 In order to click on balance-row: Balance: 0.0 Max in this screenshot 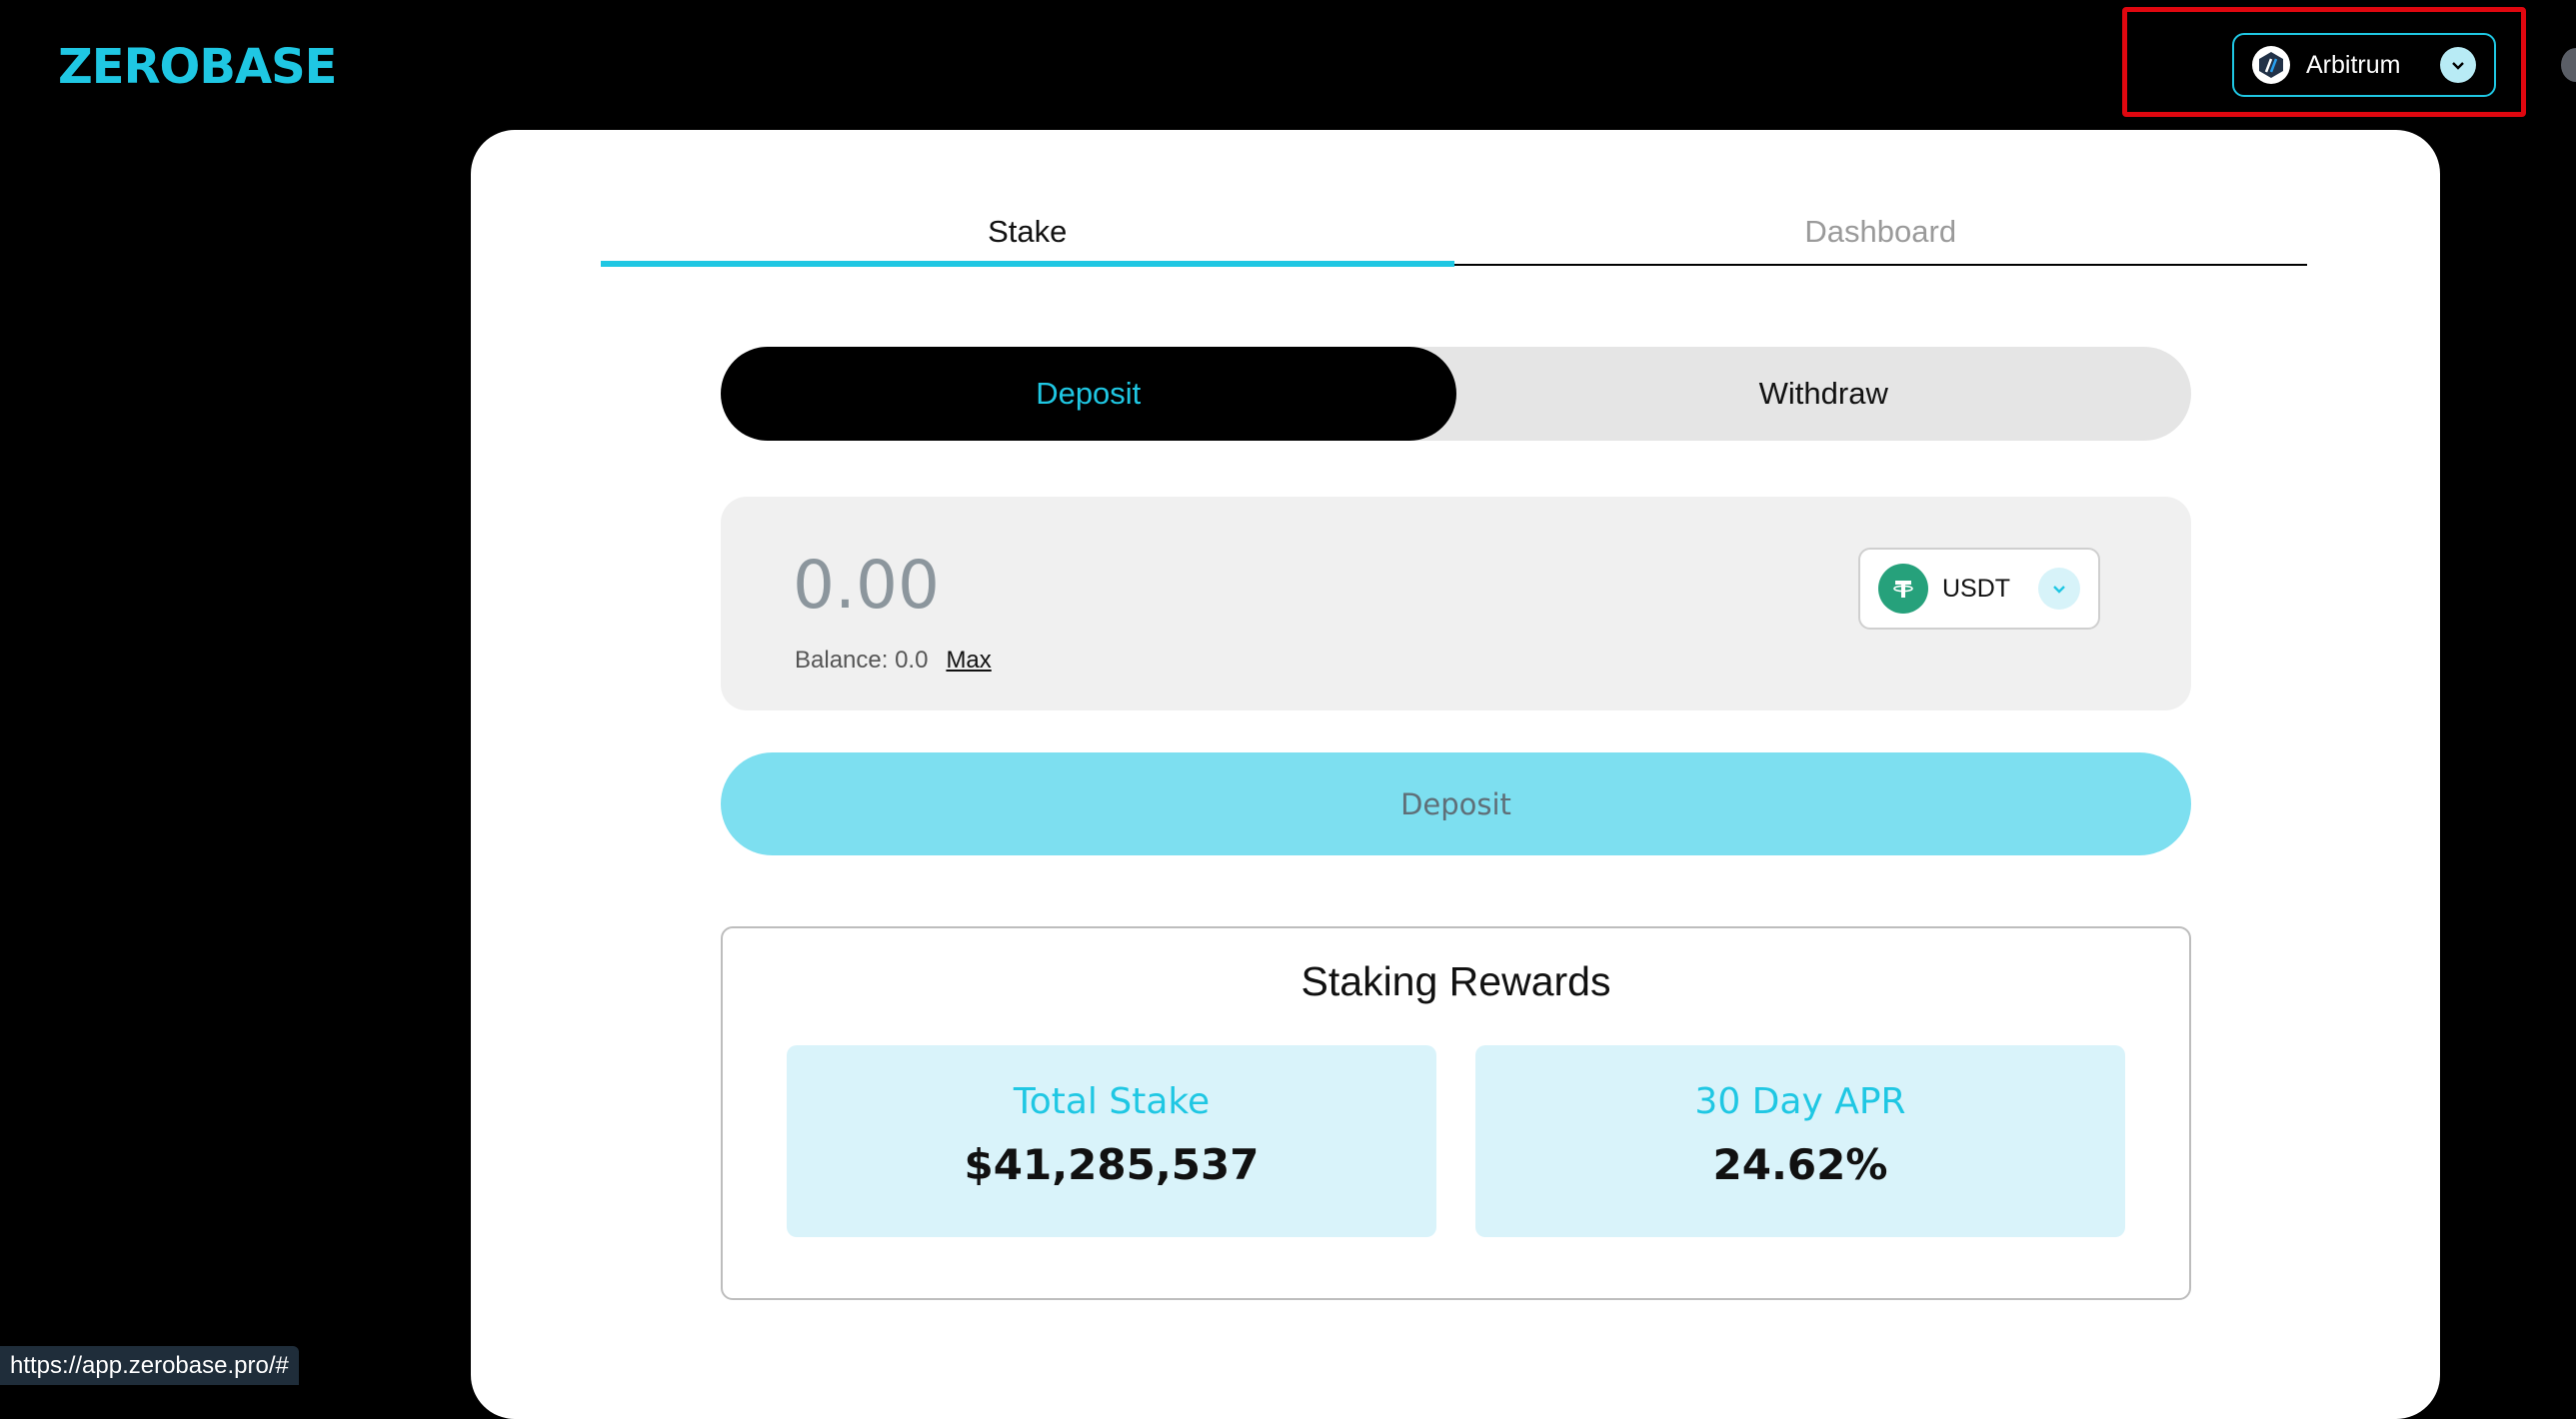, I will do `click(894, 661)`.